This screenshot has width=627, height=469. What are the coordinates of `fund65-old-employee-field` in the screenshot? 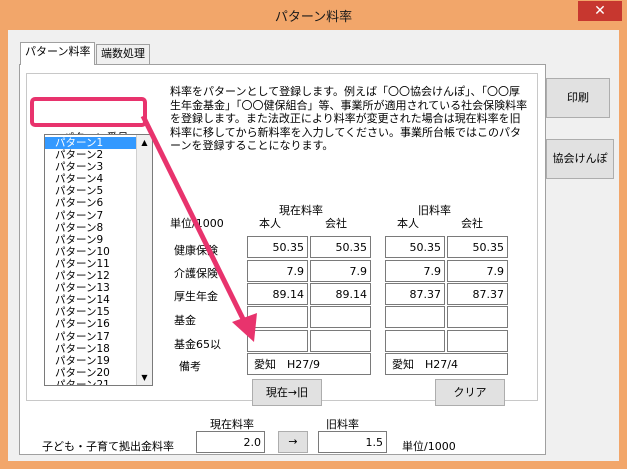 It's located at (415, 341).